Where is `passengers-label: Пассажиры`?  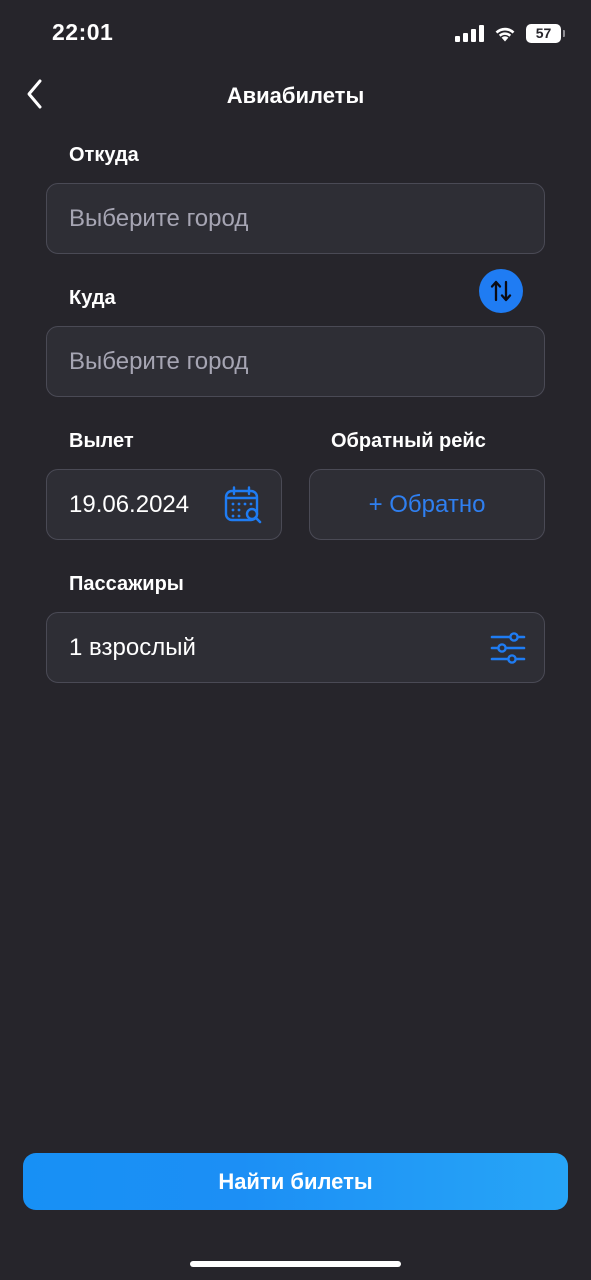
passengers-label: Пассажиры is located at coordinates (126, 584).